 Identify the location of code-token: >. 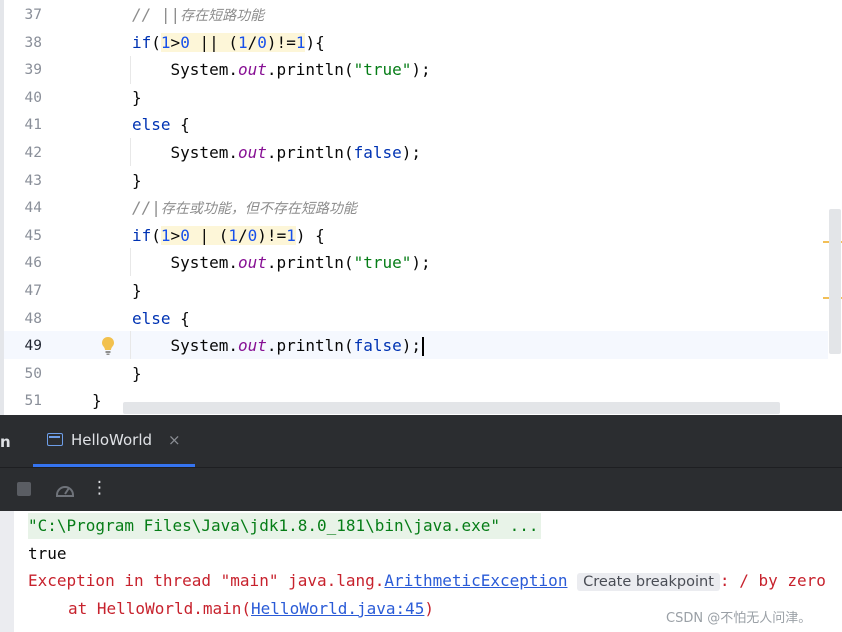
(175, 42).